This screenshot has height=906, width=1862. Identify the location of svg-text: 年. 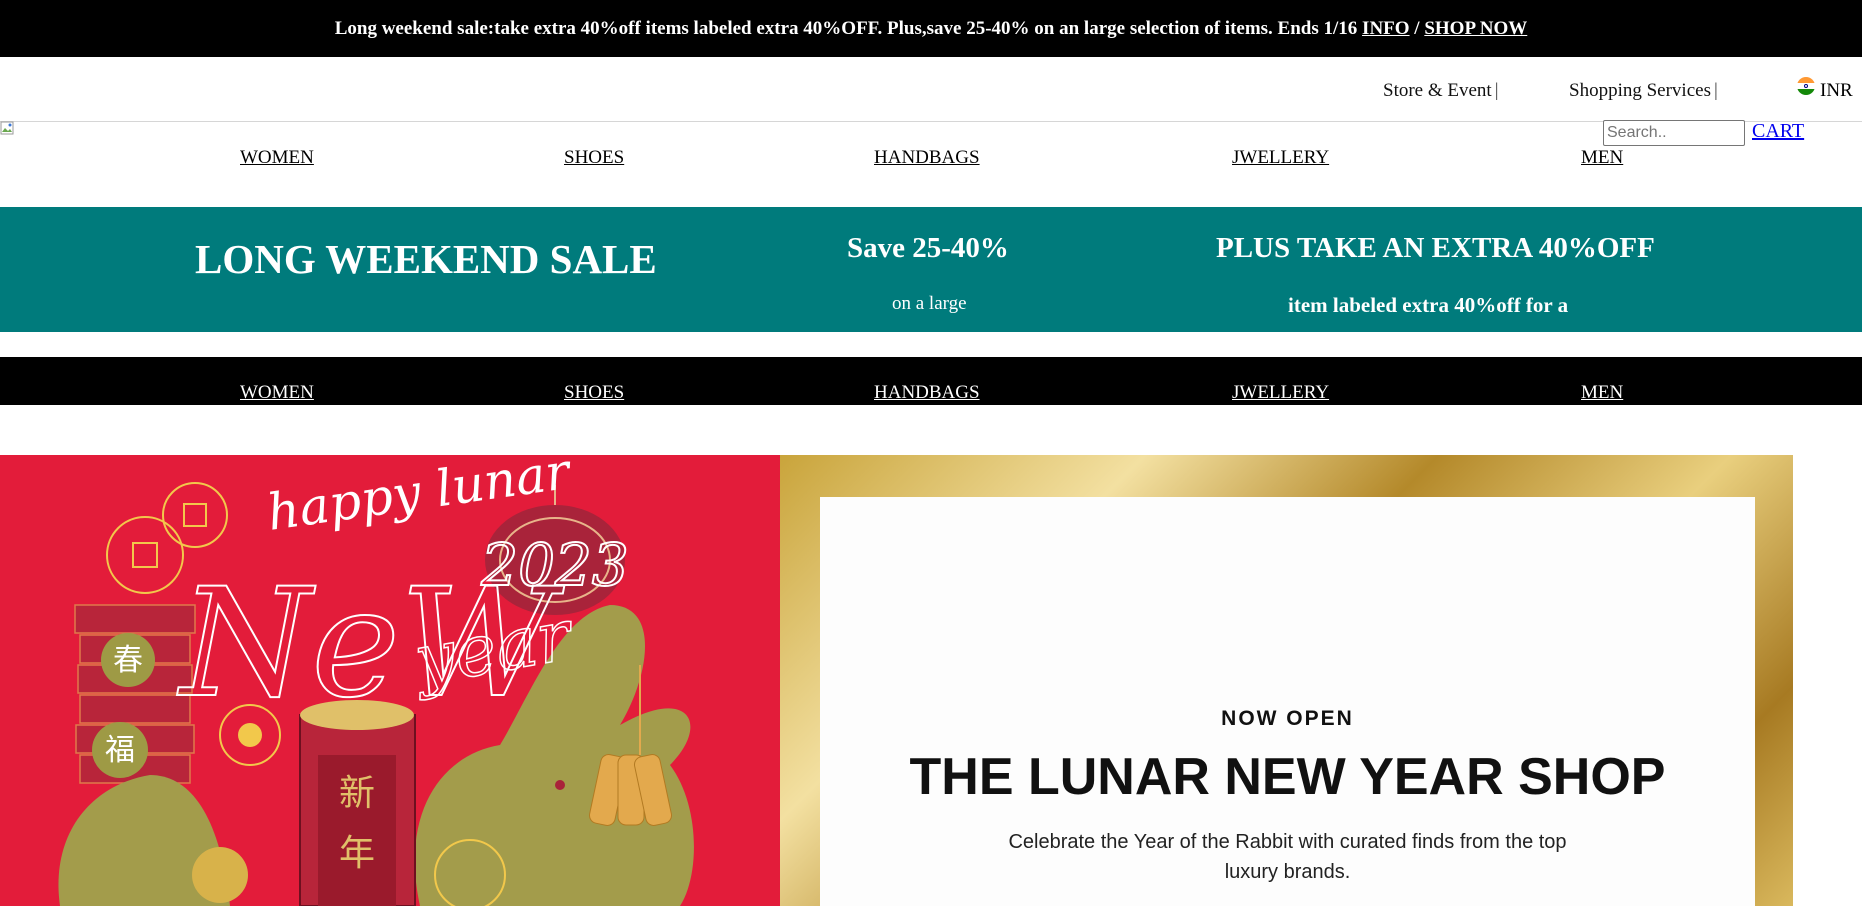
(357, 853).